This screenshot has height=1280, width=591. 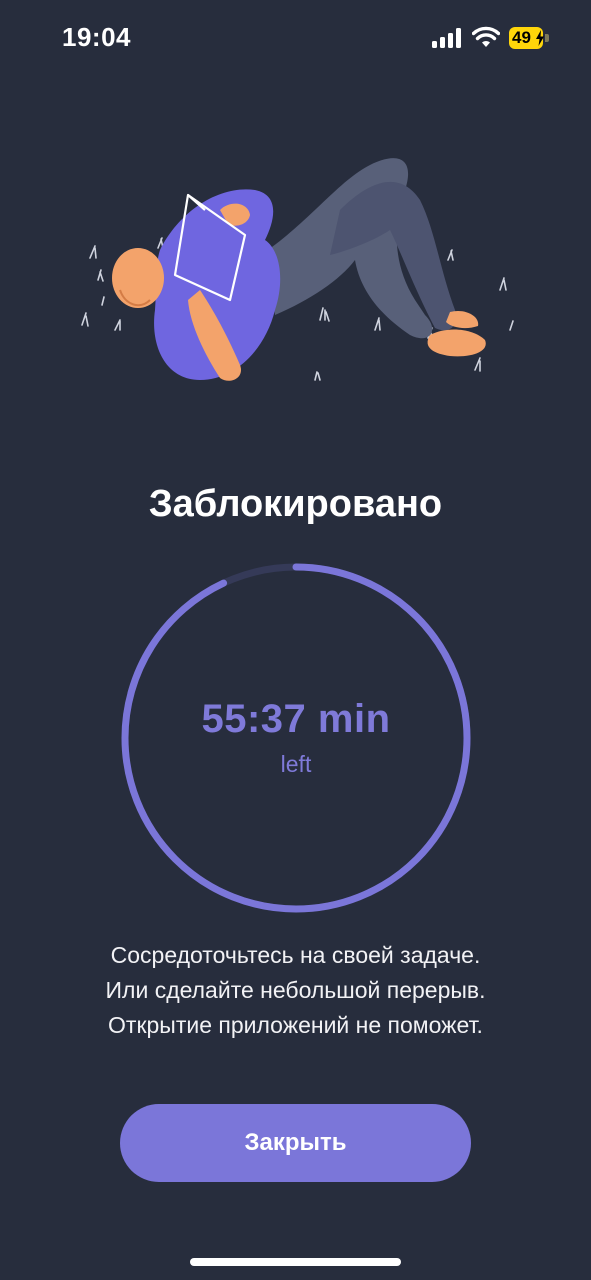 What do you see at coordinates (96, 37) in the screenshot?
I see `status-time: 19:04` at bounding box center [96, 37].